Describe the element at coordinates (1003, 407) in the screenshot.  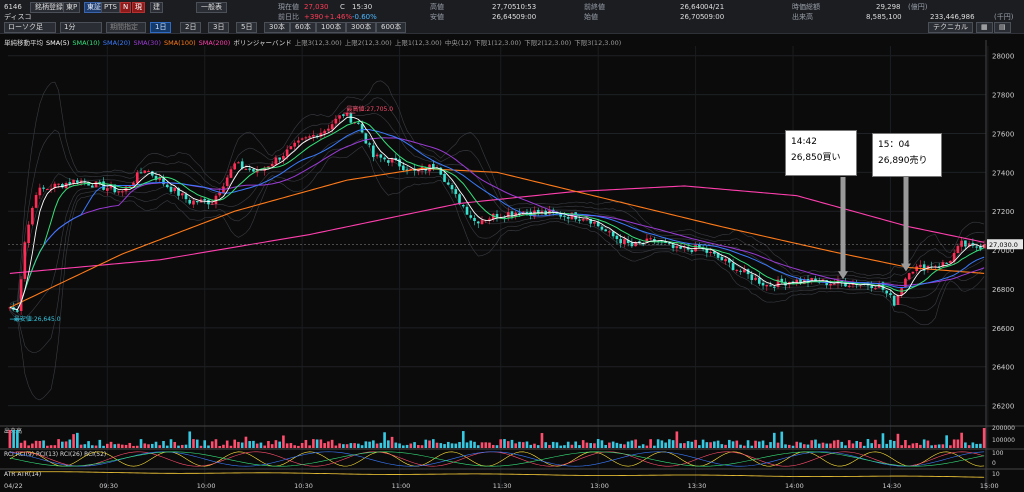
I see `y-tick-label: 26200` at that location.